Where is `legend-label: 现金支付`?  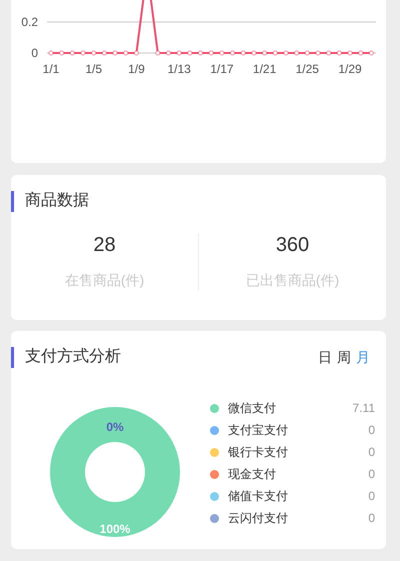 legend-label: 现金支付 is located at coordinates (252, 474).